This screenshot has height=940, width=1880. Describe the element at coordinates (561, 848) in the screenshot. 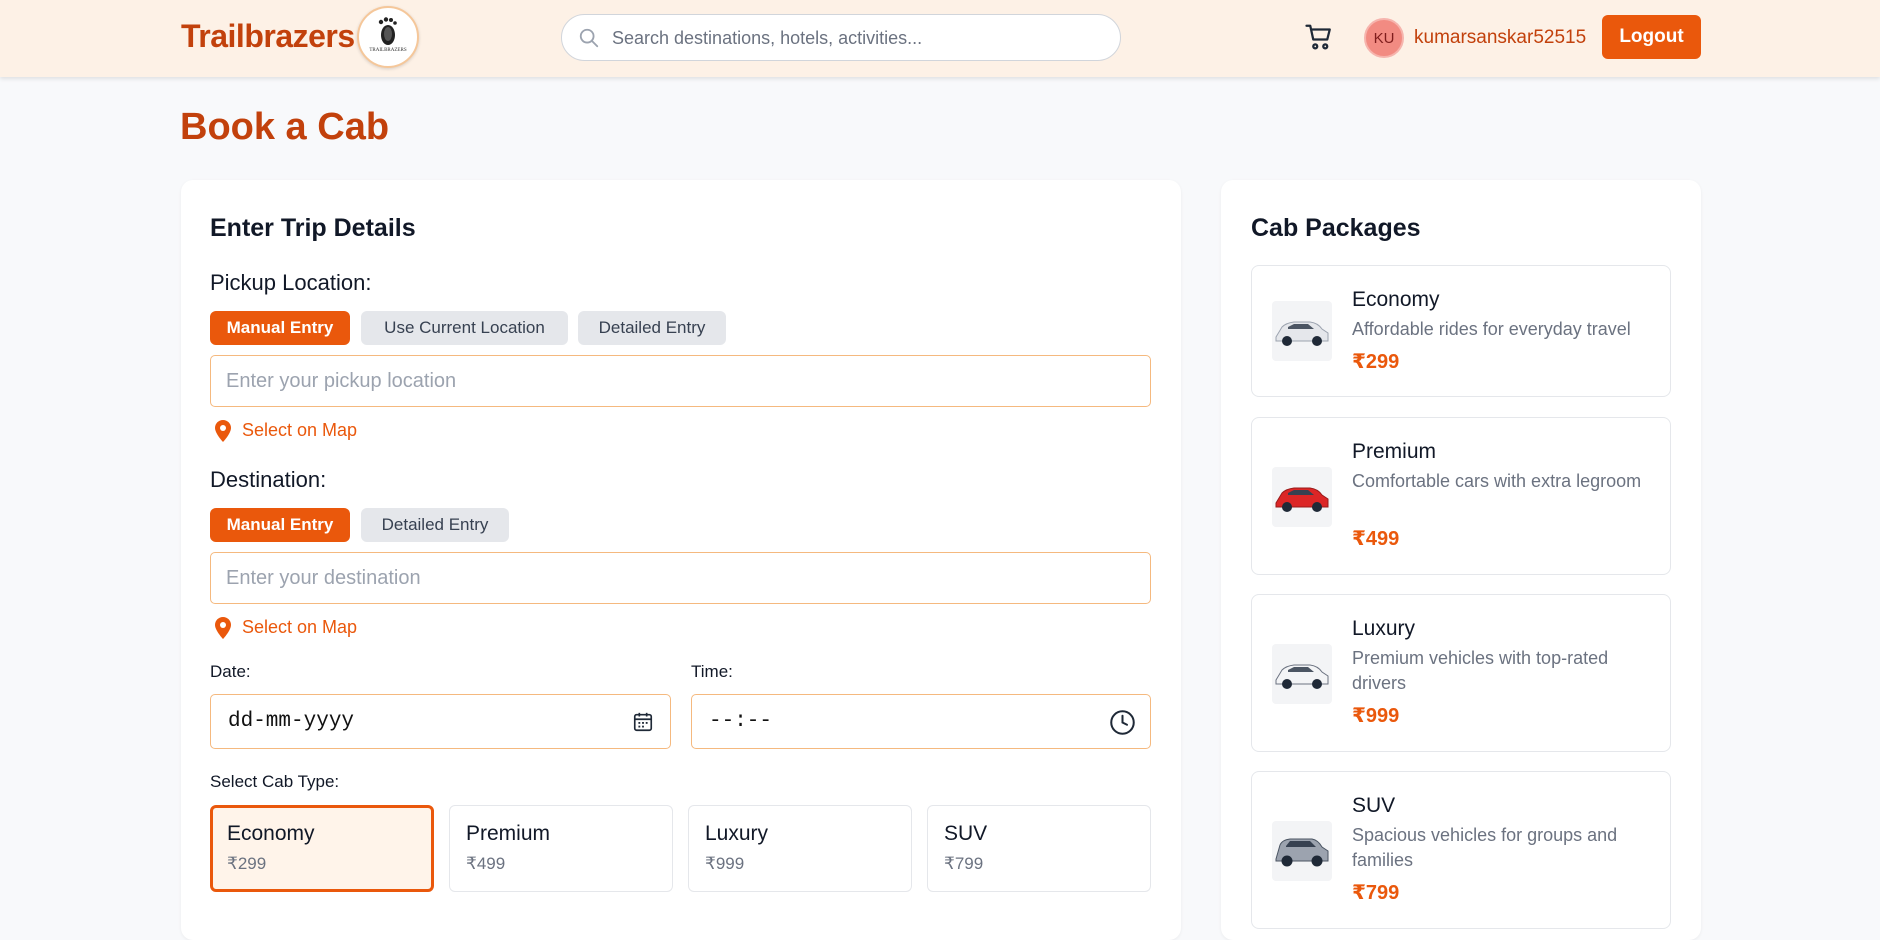

I see `cab-option-premium: Premium ₹499` at that location.